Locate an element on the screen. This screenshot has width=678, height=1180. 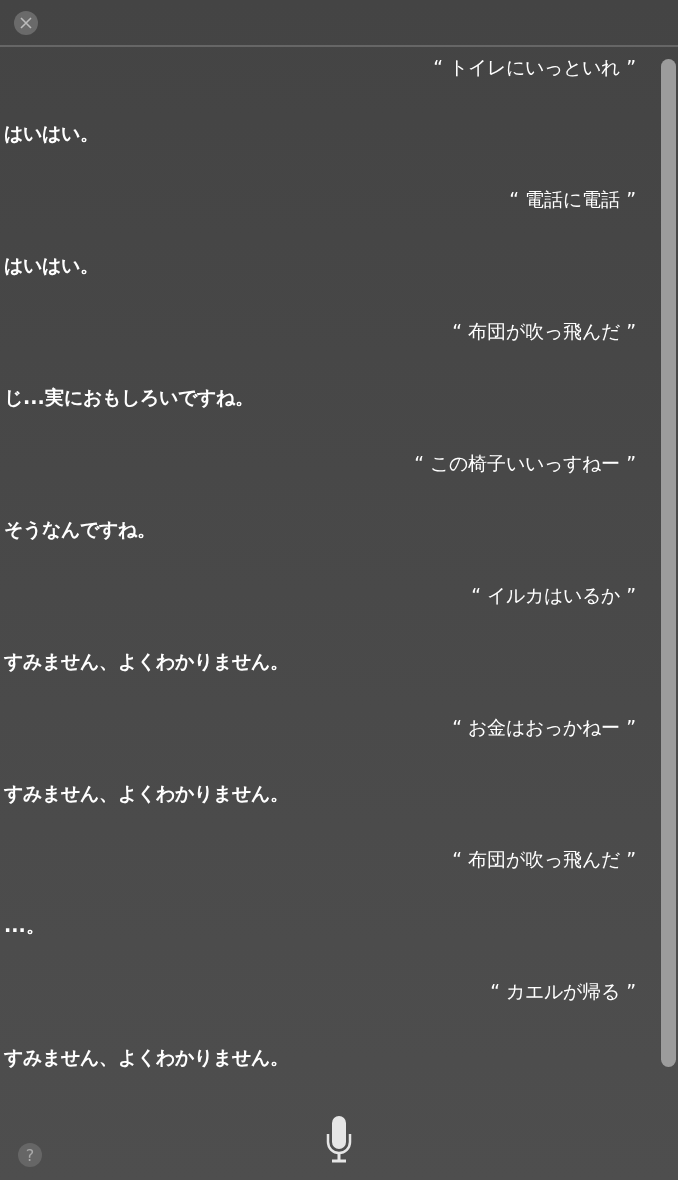
close-button is located at coordinates (26, 22).